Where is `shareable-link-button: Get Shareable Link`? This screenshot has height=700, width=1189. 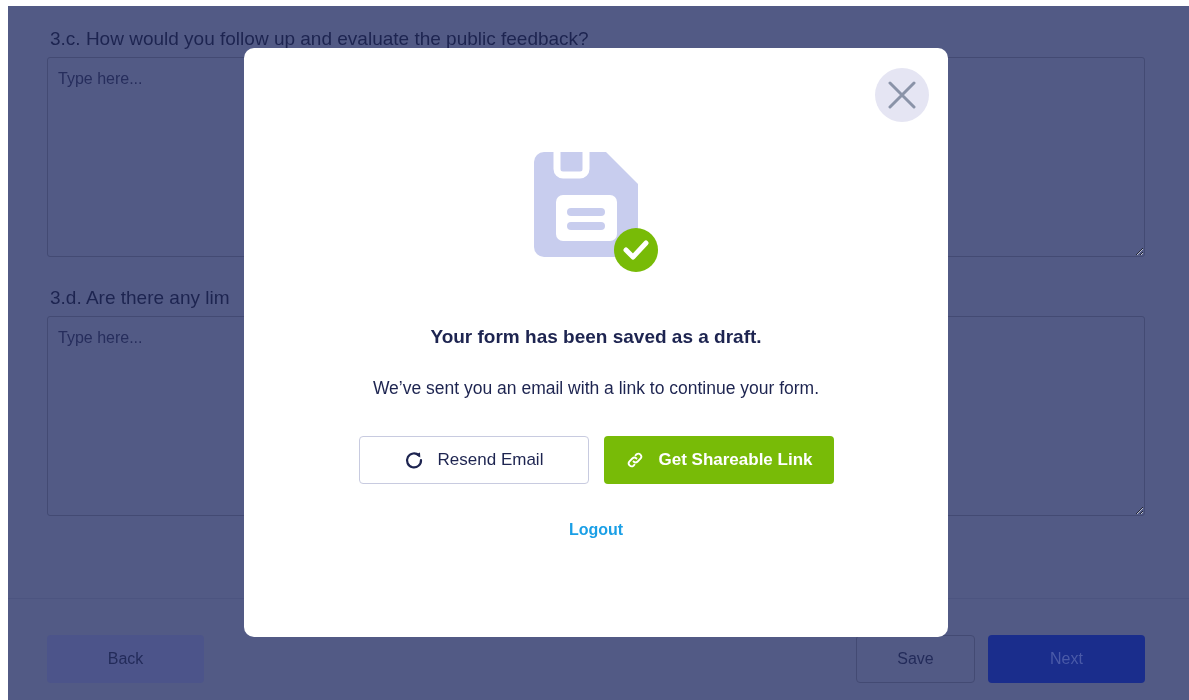
shareable-link-button: Get Shareable Link is located at coordinates (718, 460).